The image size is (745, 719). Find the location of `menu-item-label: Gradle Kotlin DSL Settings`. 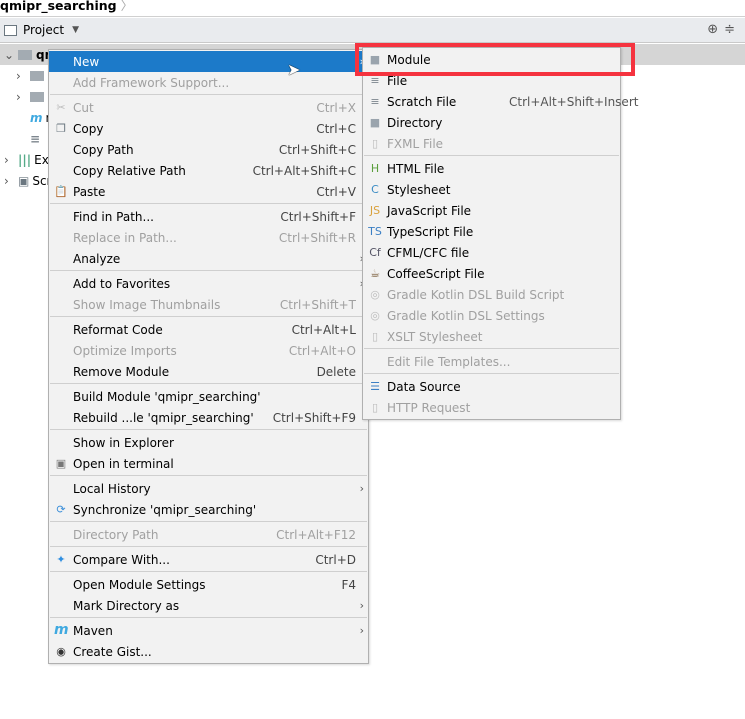

menu-item-label: Gradle Kotlin DSL Settings is located at coordinates (466, 315).